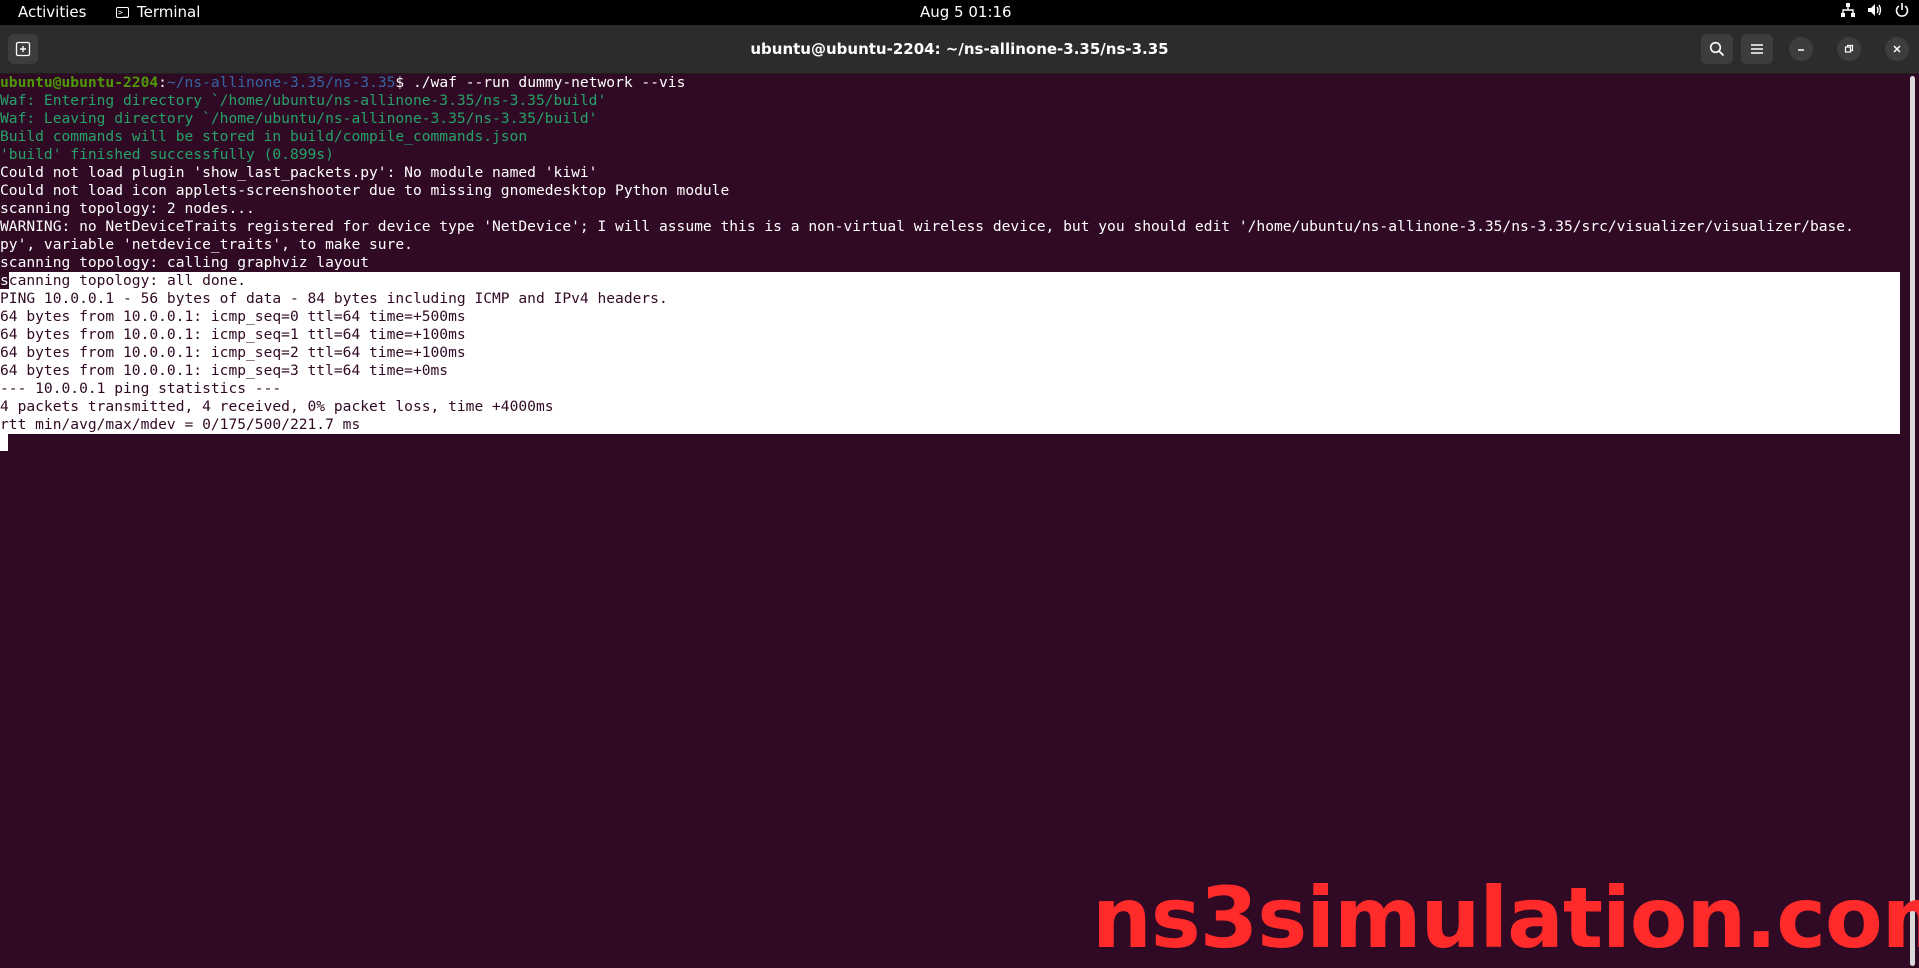 Image resolution: width=1919 pixels, height=968 pixels. Describe the element at coordinates (549, 82) in the screenshot. I see `command-text: ./waf --run dummy-network --vis` at that location.